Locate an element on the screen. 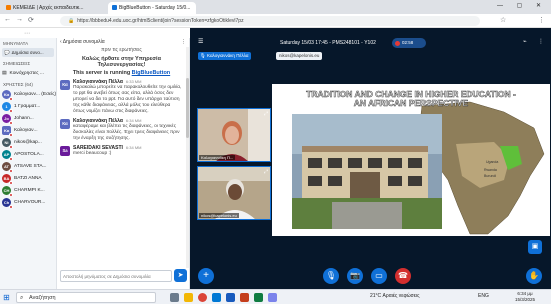 Image resolution: width=551 pixels, height=304 pixels. window-controls: — ▢ ✕ is located at coordinates (522, 5).